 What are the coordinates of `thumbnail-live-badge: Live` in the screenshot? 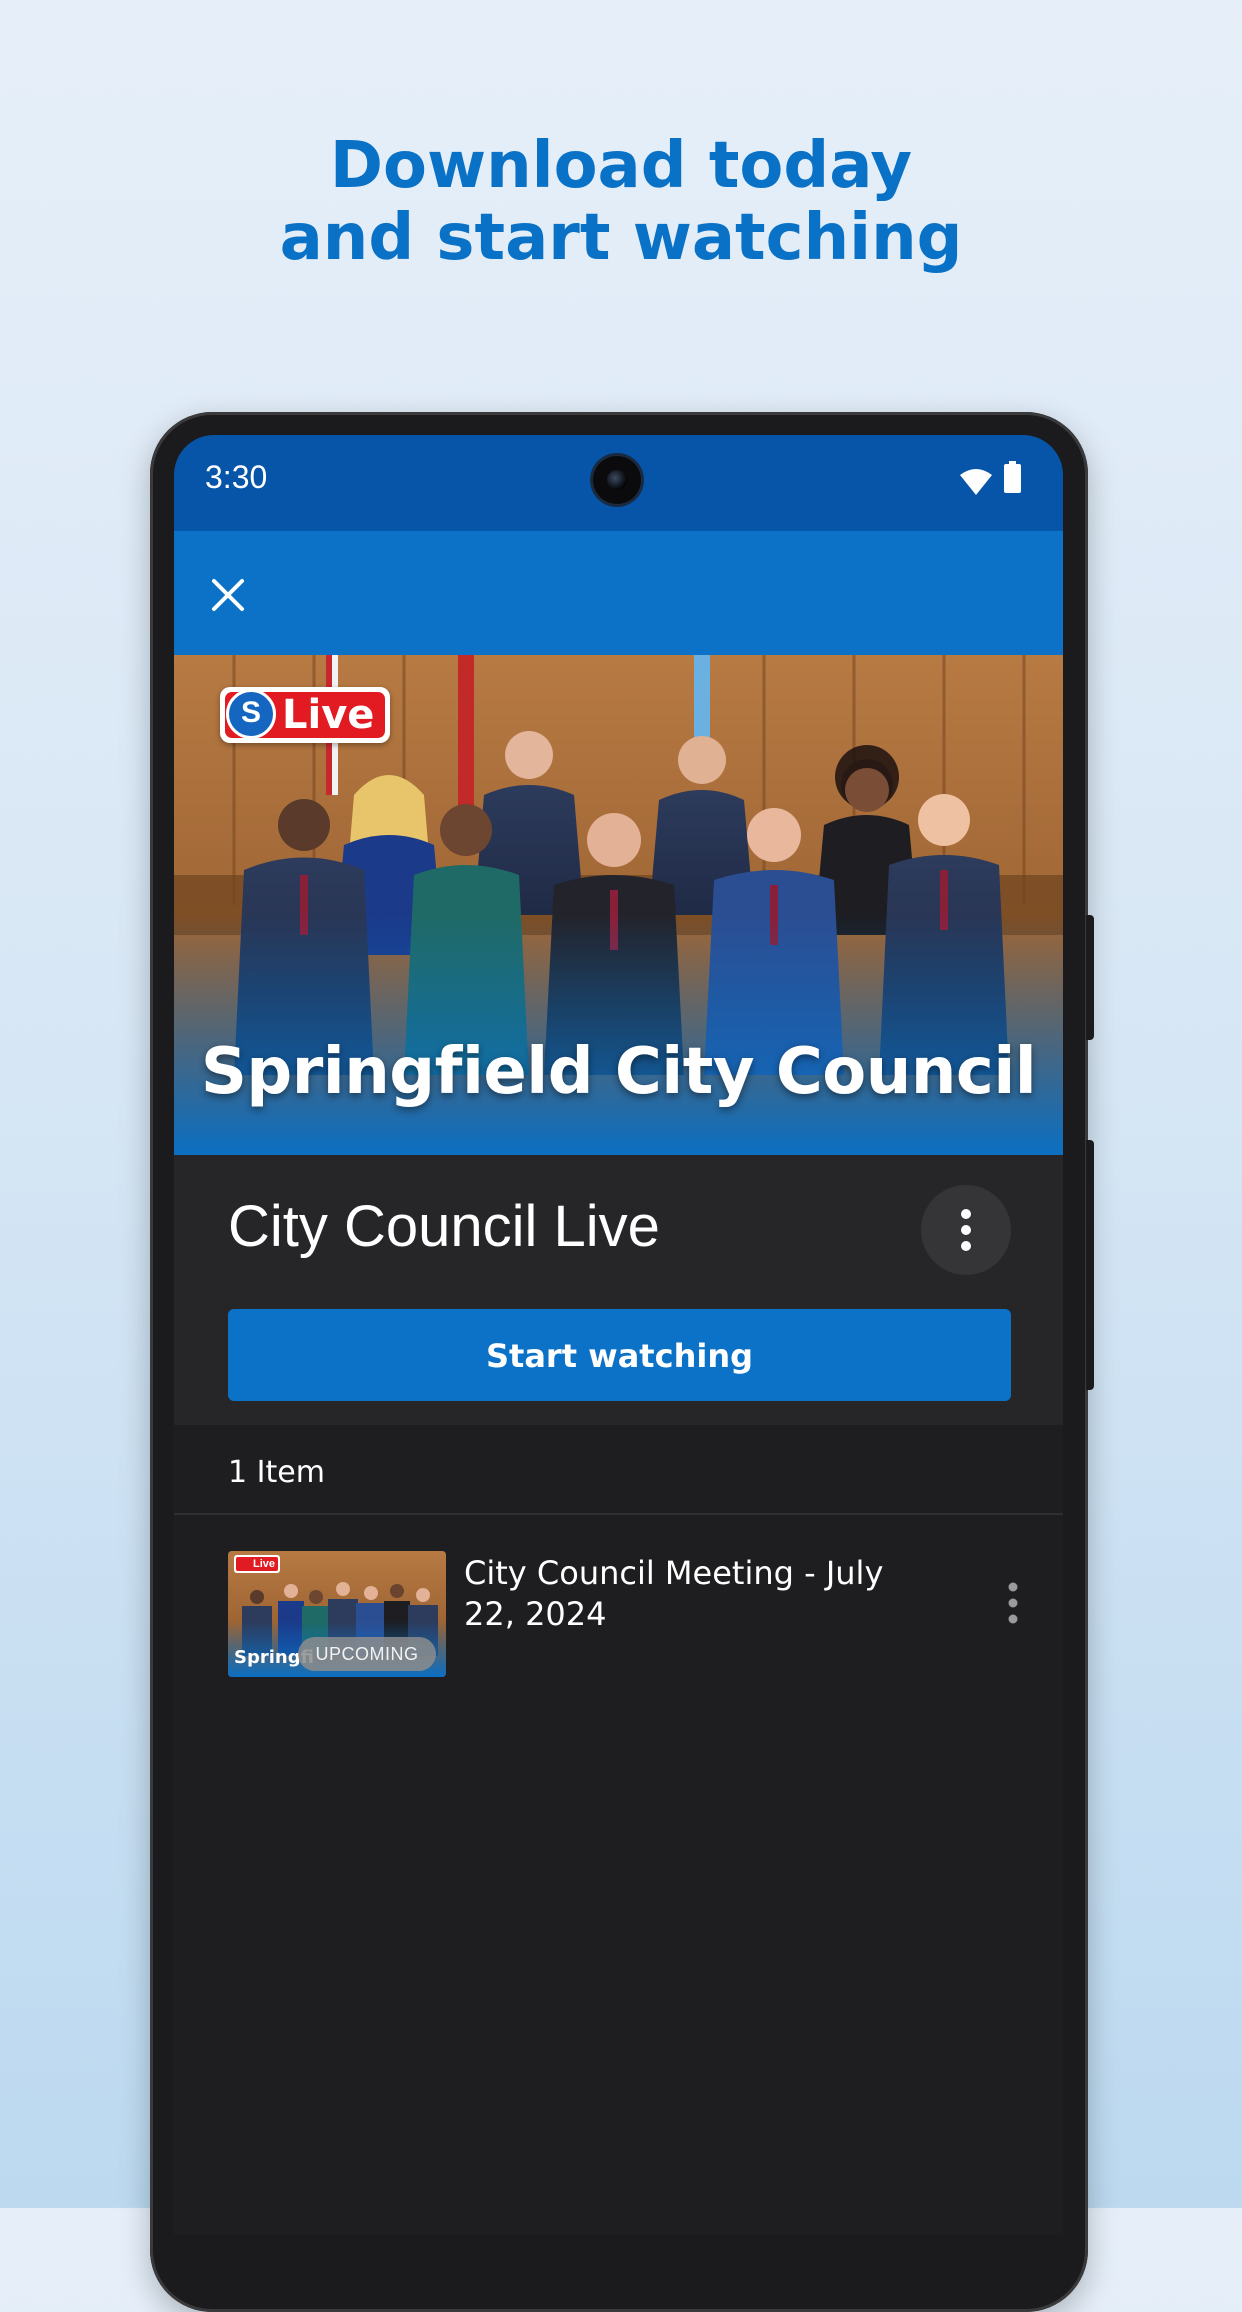 It's located at (257, 1564).